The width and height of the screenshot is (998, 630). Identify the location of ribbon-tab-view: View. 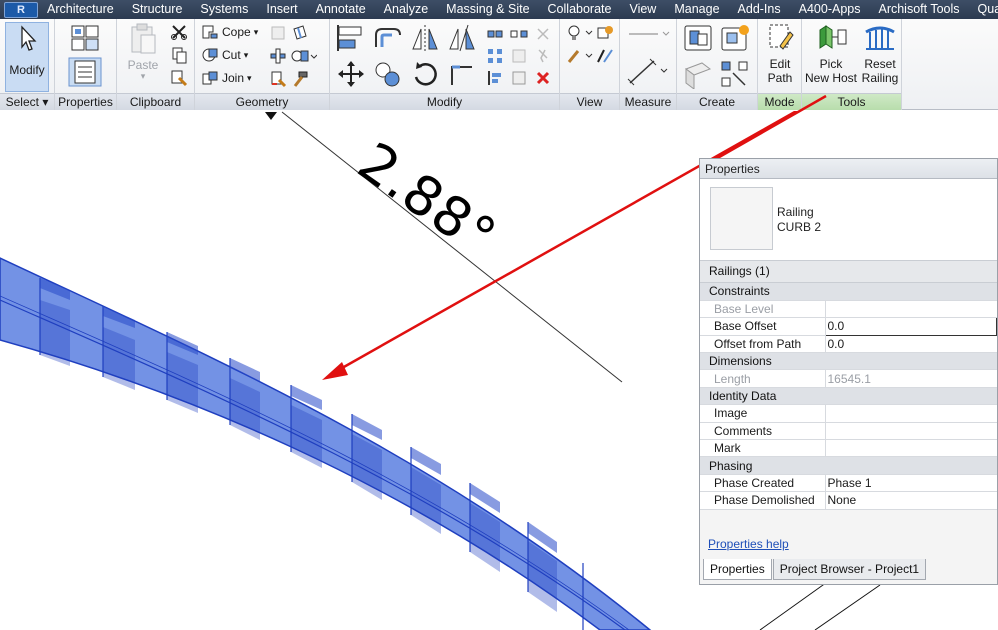
(642, 9).